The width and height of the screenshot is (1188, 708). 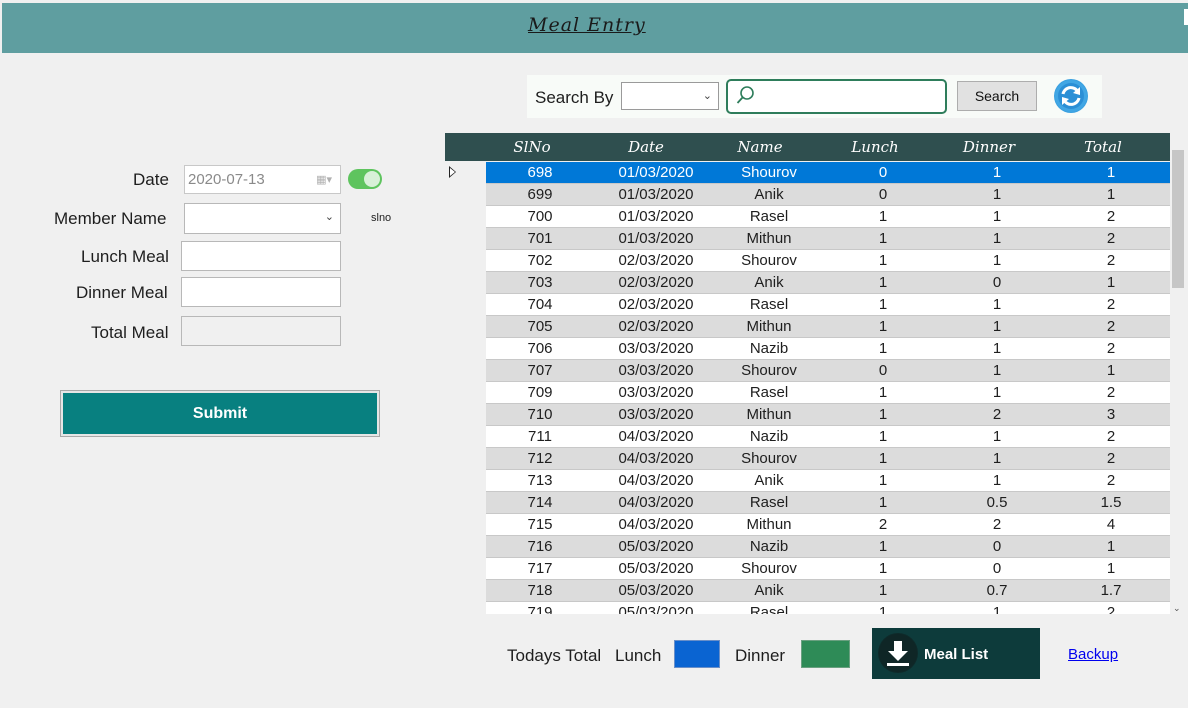 I want to click on cell-name: Anik, so click(x=769, y=480).